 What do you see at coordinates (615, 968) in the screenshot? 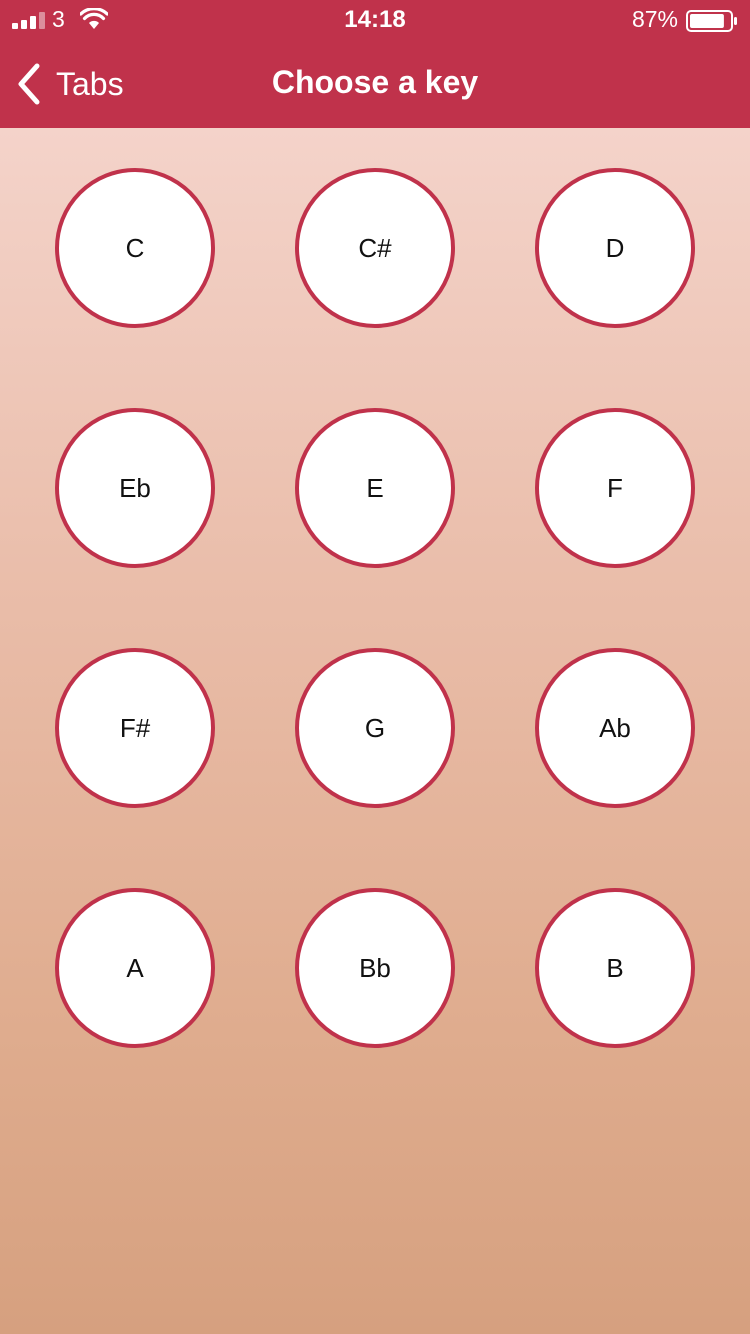
I see `key-button-b: B` at bounding box center [615, 968].